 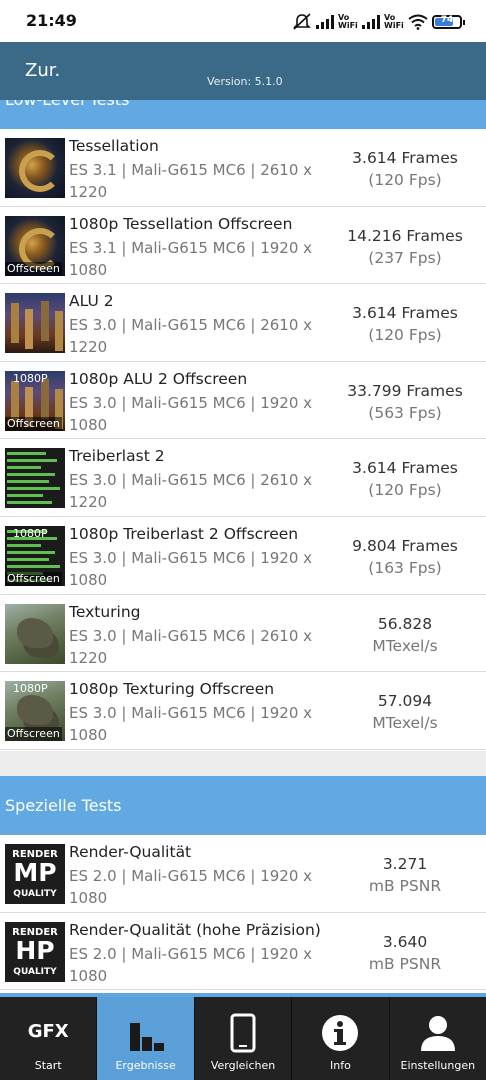 I want to click on render-quality-thumbnail: RENDER HP QUALITY, so click(x=35, y=951).